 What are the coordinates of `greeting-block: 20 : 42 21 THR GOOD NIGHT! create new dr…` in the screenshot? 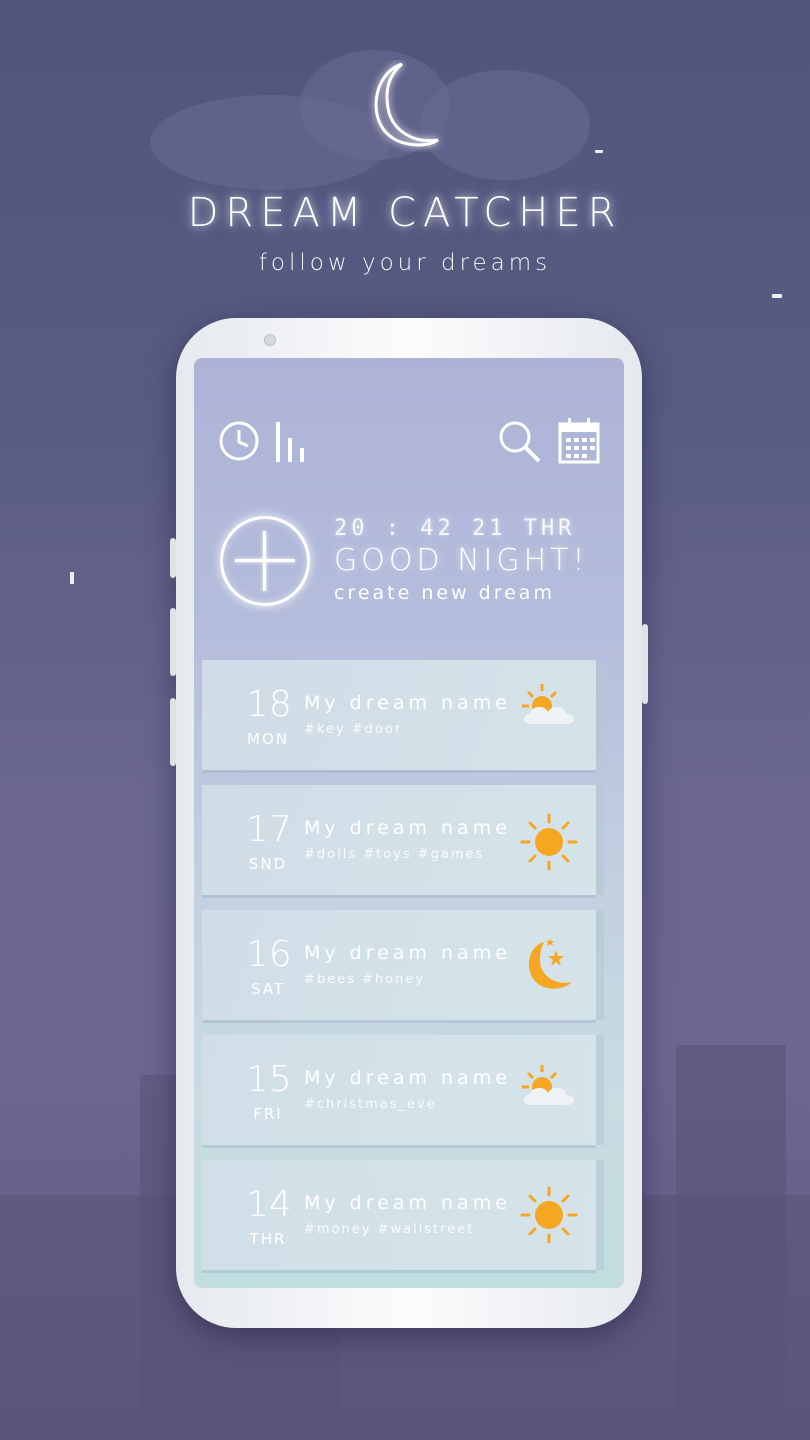 It's located at (461, 560).